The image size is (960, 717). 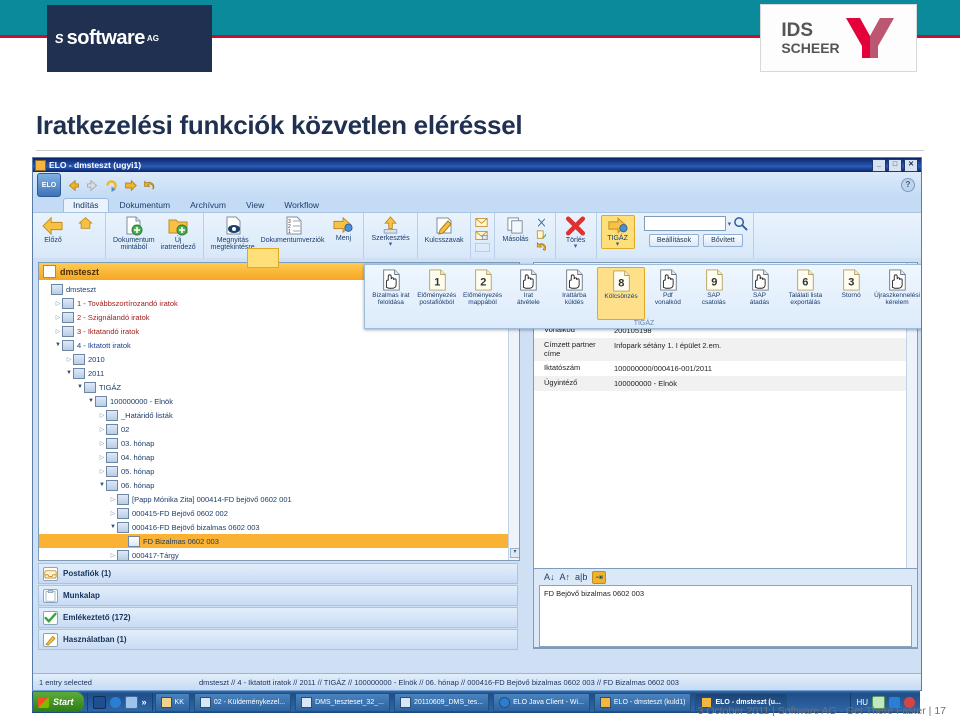 I want to click on side-panel-emlekezteto: Emlékeztető (172), so click(x=278, y=617).